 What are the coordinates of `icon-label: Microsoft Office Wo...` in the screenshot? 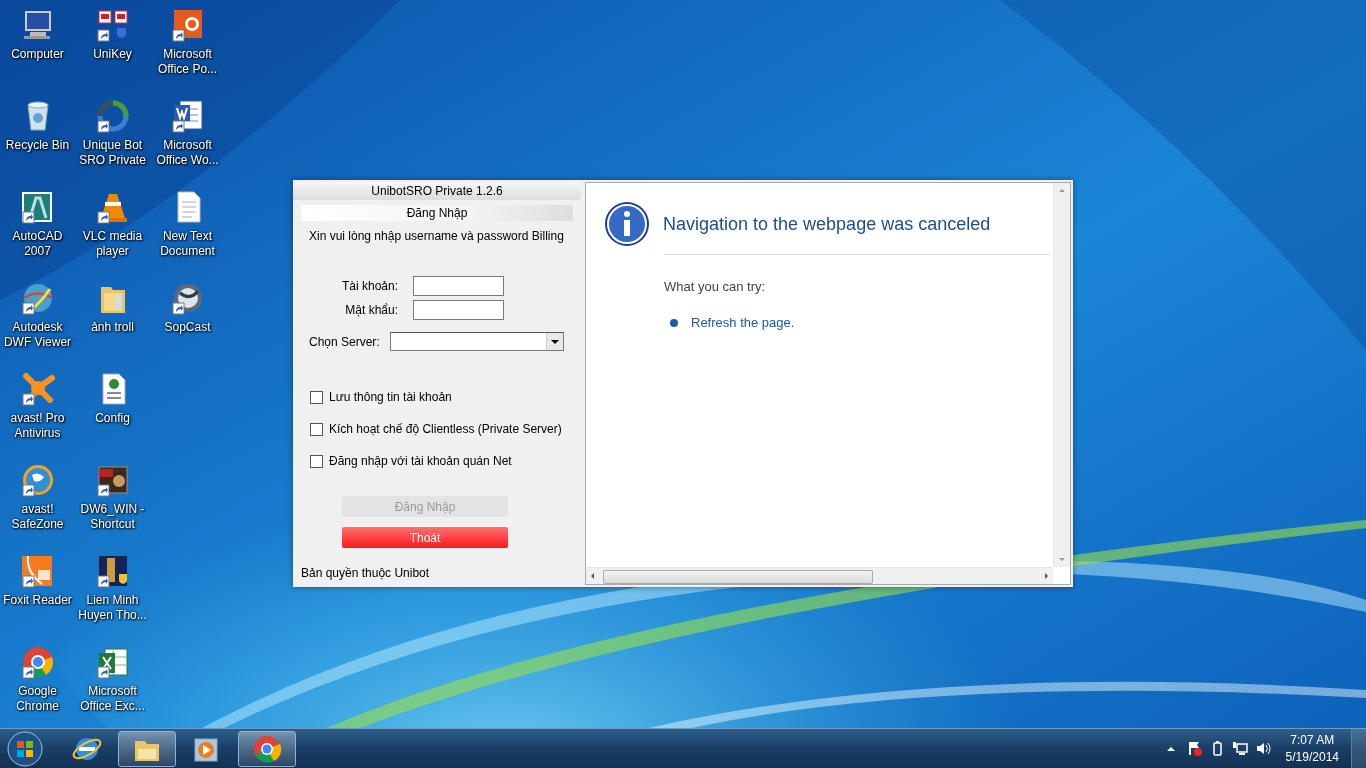 It's located at (187, 153).